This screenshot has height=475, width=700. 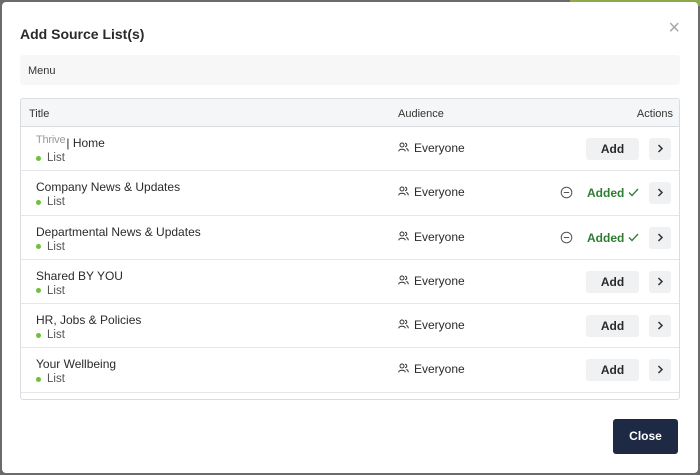 I want to click on row-title: Company News & Updates, so click(x=108, y=187).